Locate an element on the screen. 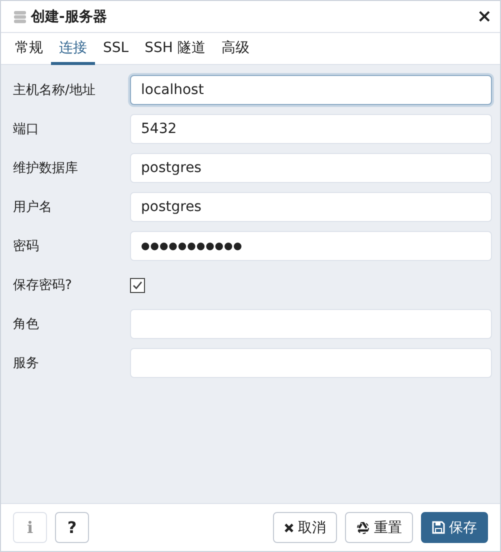  field-label: 密码 is located at coordinates (26, 246).